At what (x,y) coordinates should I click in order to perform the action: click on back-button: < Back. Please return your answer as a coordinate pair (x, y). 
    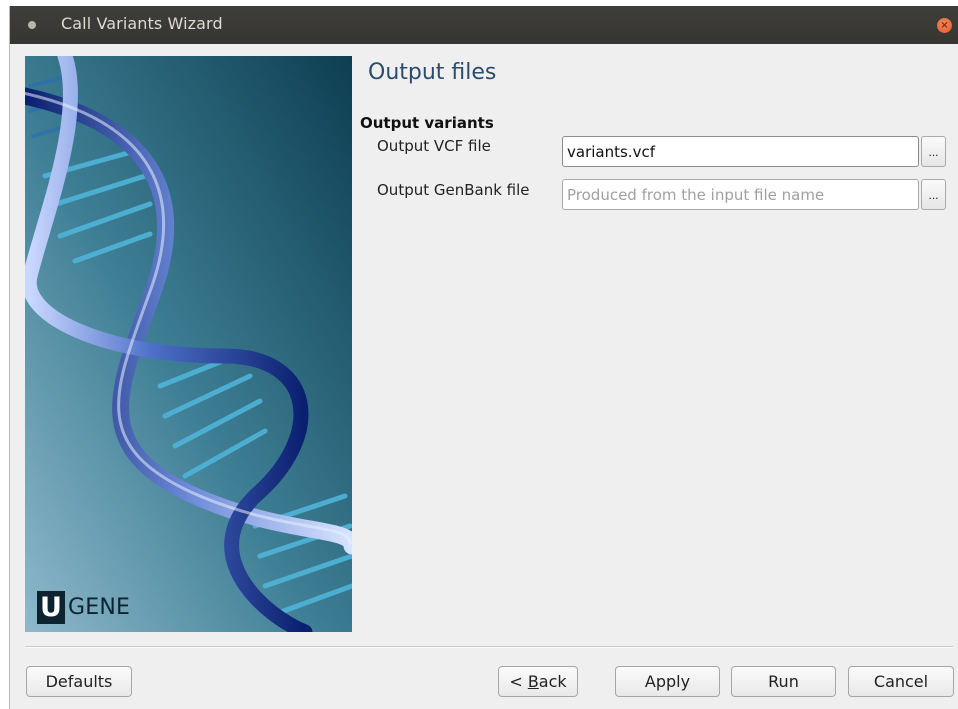
    Looking at the image, I should click on (538, 681).